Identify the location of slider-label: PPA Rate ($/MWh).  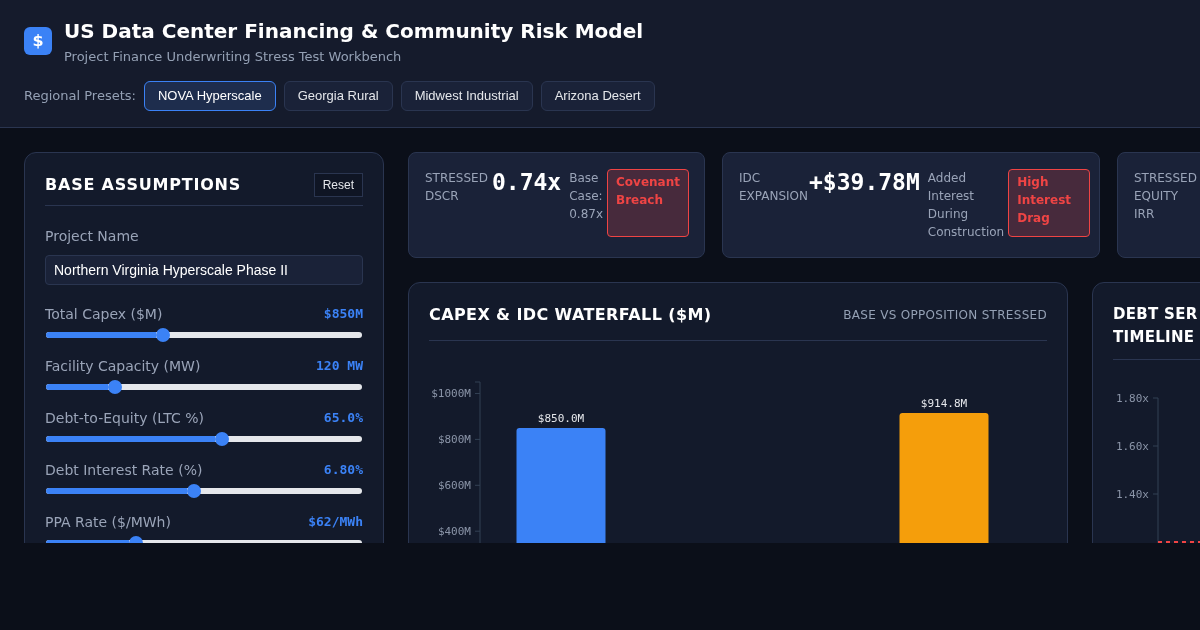
(108, 522).